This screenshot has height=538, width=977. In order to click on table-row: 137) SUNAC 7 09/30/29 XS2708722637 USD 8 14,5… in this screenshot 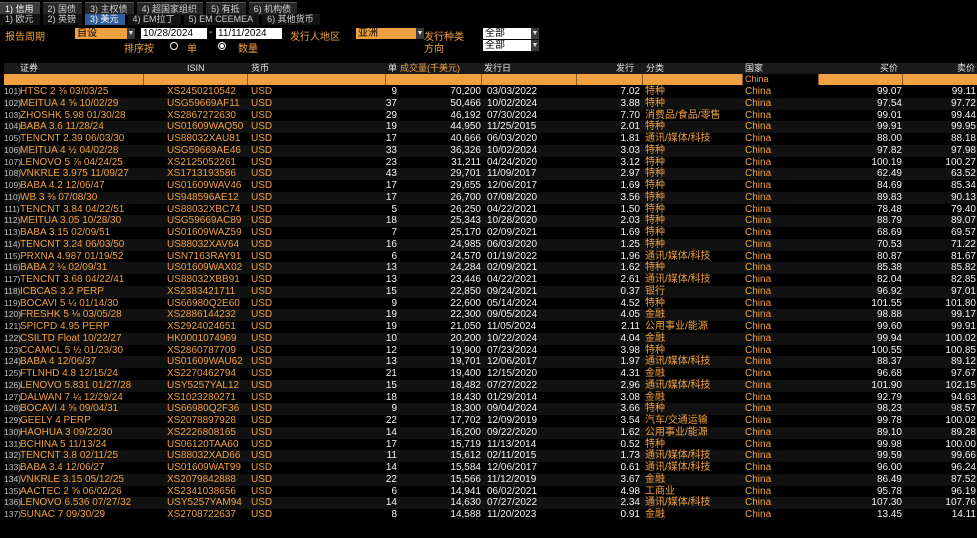, I will do `click(490, 515)`.